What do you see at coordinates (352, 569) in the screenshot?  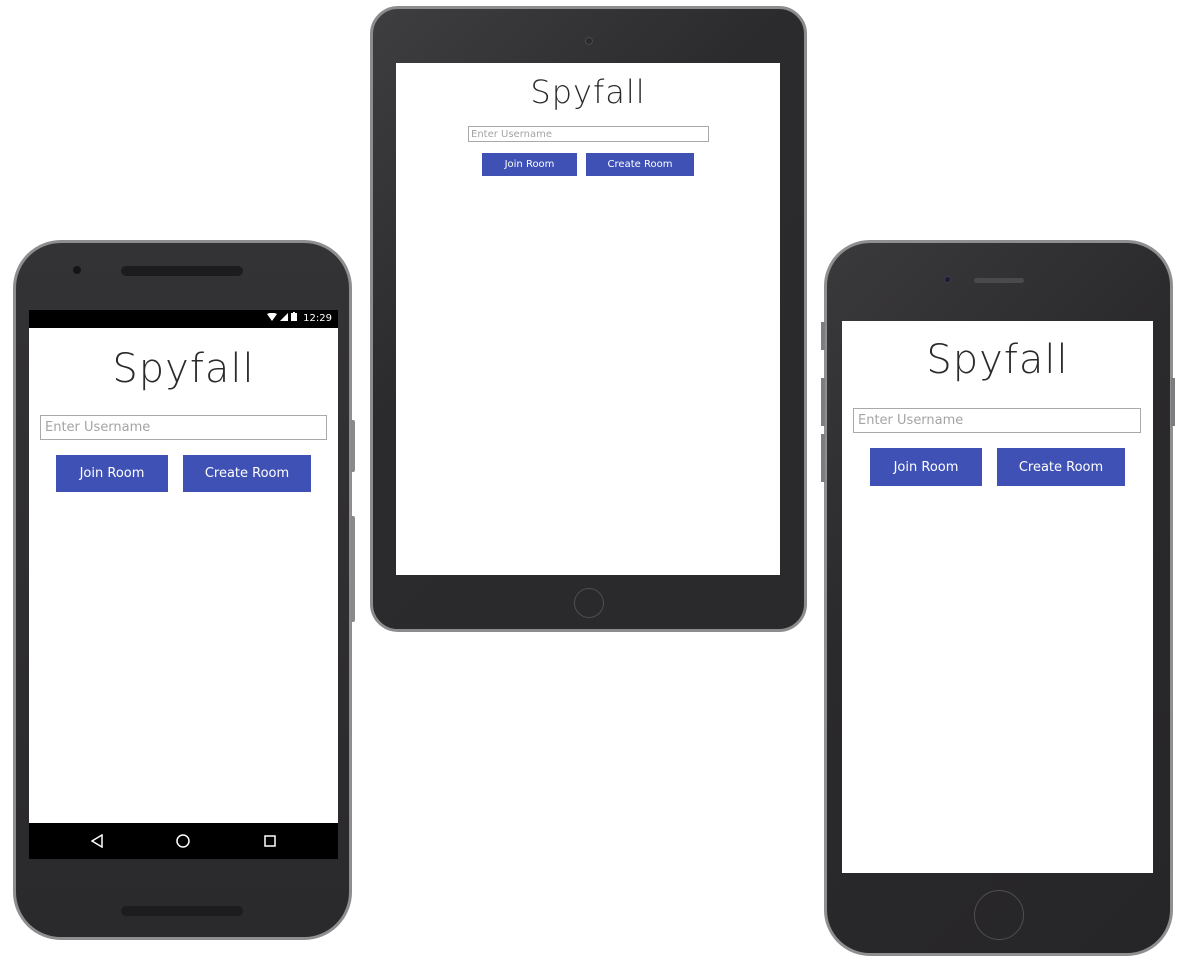 I see `android-volume-button` at bounding box center [352, 569].